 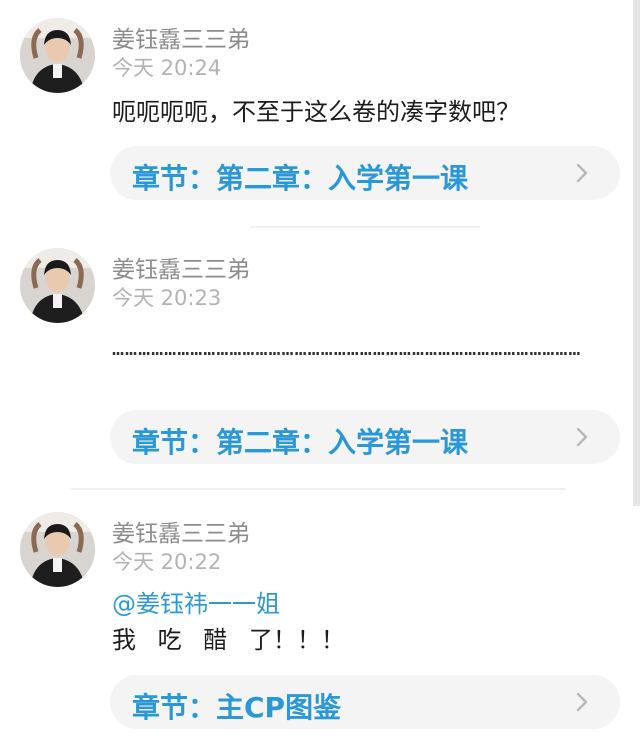 I want to click on comment-text: 我 吃 醋 了！！！, so click(x=228, y=640).